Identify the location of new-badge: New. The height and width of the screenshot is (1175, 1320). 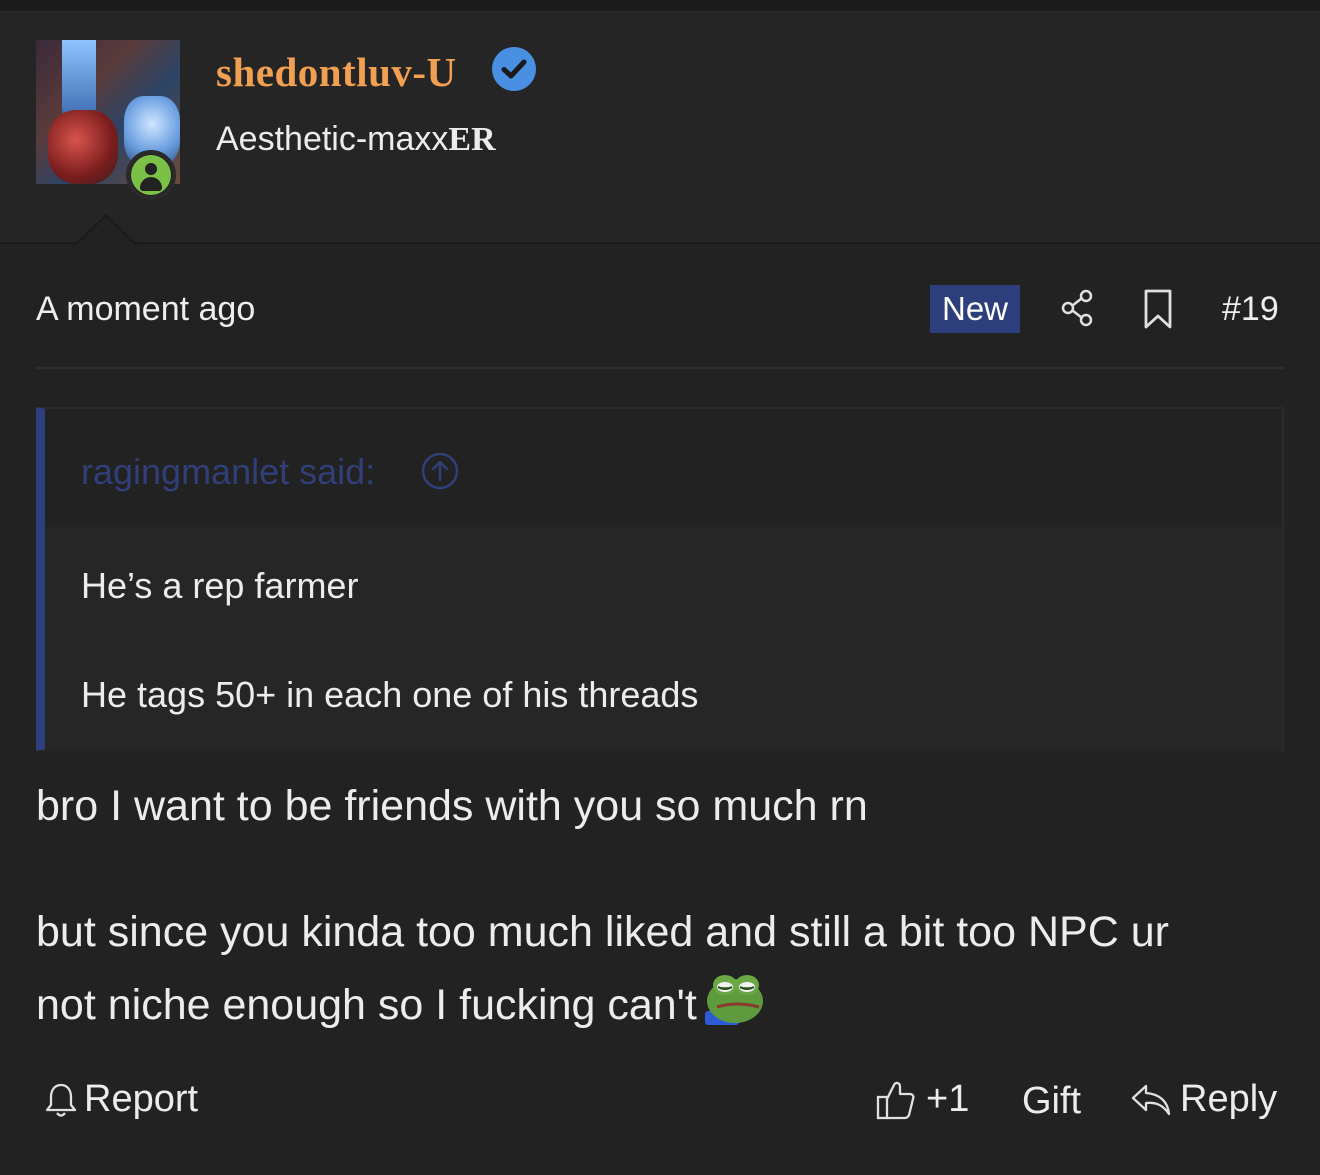
(975, 309).